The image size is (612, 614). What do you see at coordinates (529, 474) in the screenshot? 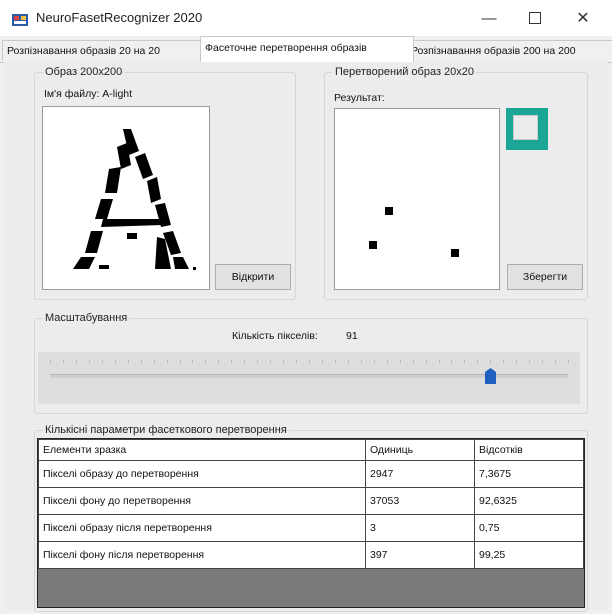
I see `table-cell: 7,3675` at bounding box center [529, 474].